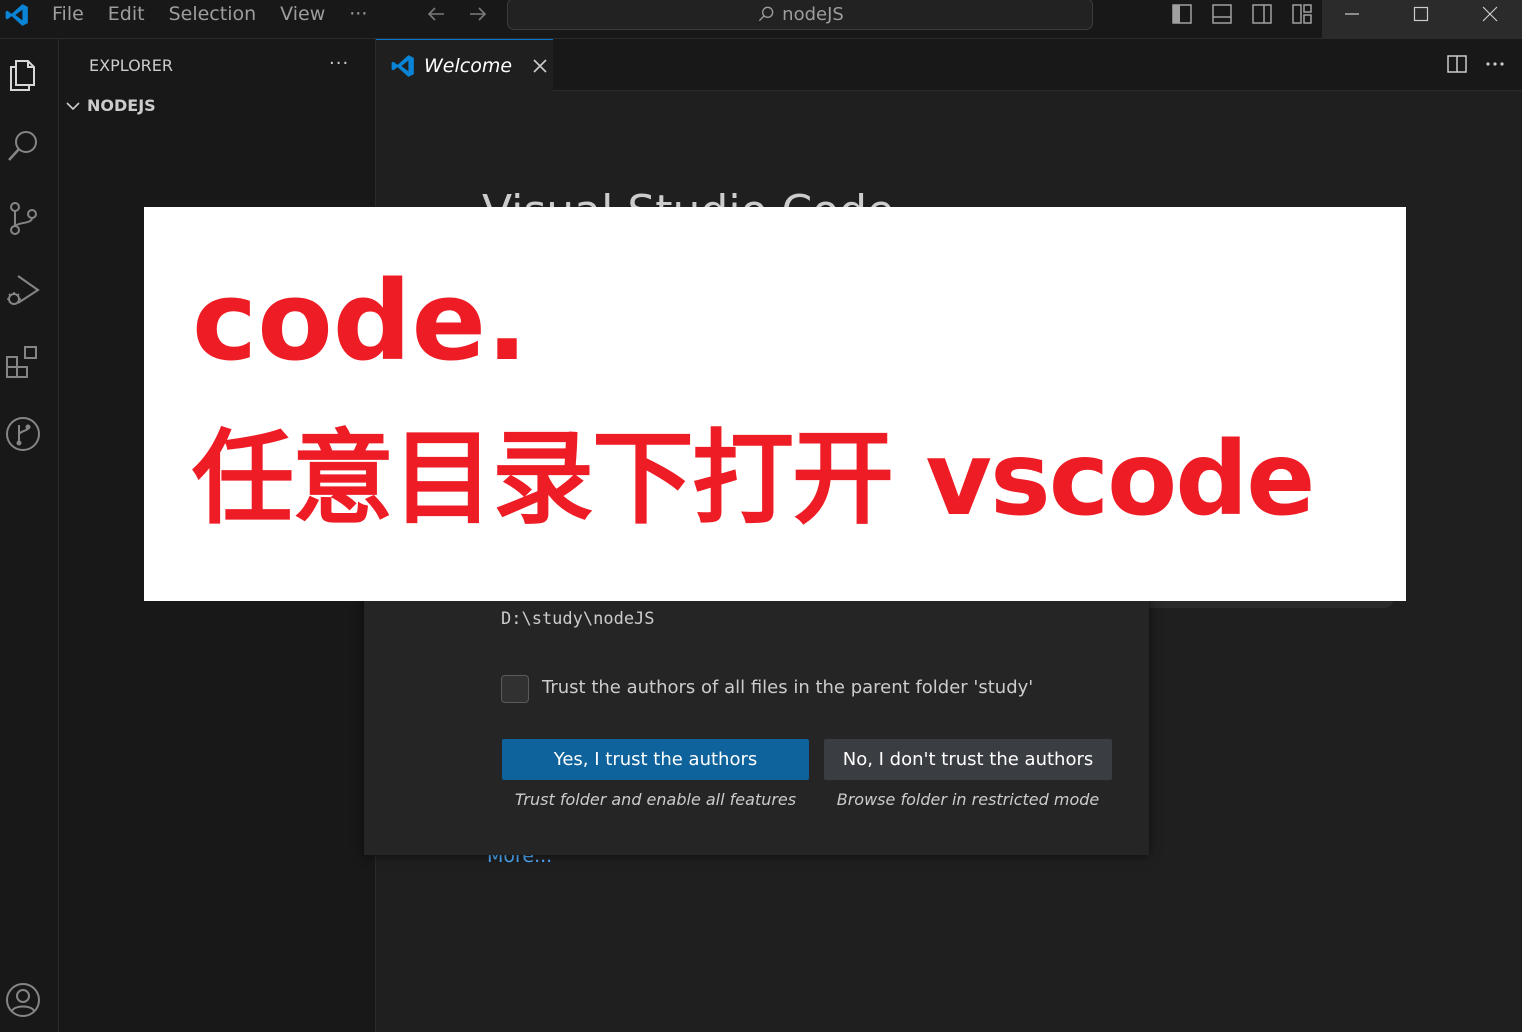 This screenshot has width=1522, height=1032. I want to click on extensions-activity, so click(23, 362).